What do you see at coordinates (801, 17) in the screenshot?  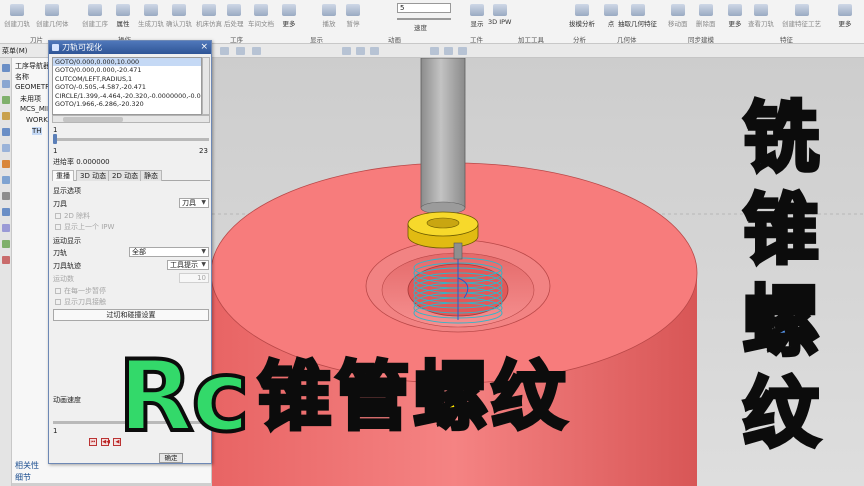 I see `feature-process-button: 创建特征工艺` at bounding box center [801, 17].